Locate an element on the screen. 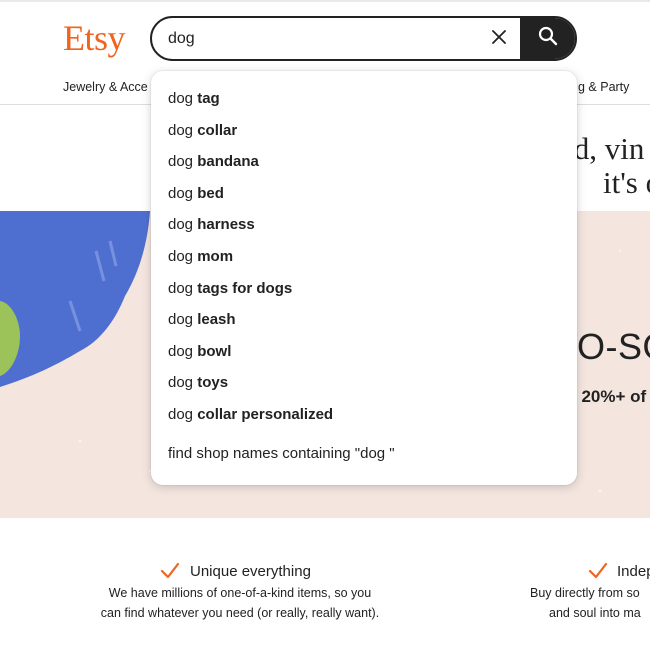 The image size is (650, 650). banner-subtext-bold: 20%+ of is located at coordinates (614, 396).